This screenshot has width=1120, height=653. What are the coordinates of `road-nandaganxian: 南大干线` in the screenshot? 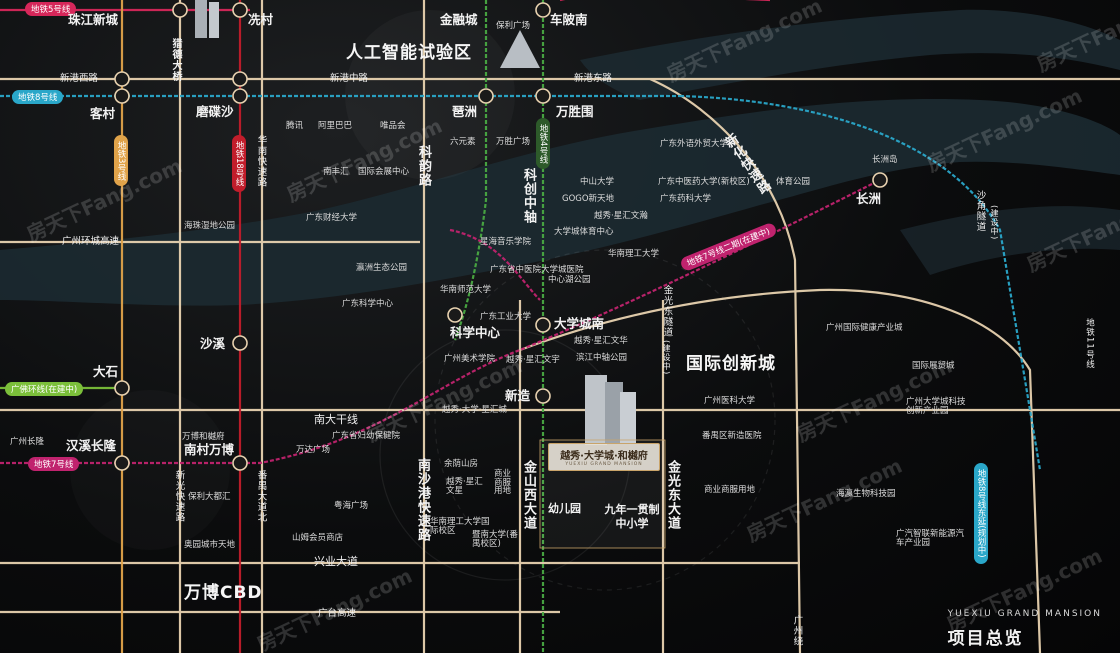 It's located at (336, 419).